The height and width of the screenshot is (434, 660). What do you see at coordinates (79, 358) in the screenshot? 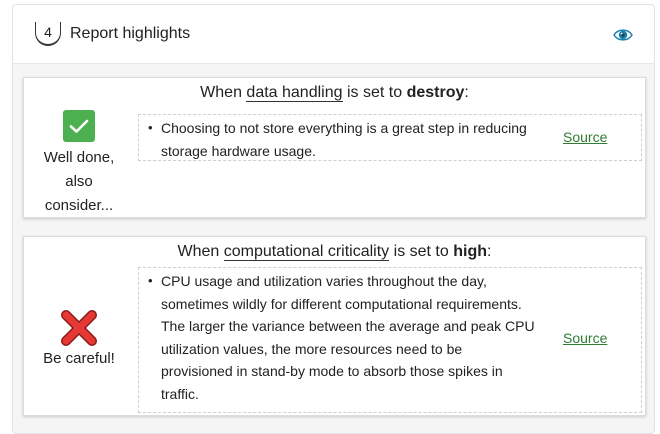
I see `verdict-label: Be careful!` at bounding box center [79, 358].